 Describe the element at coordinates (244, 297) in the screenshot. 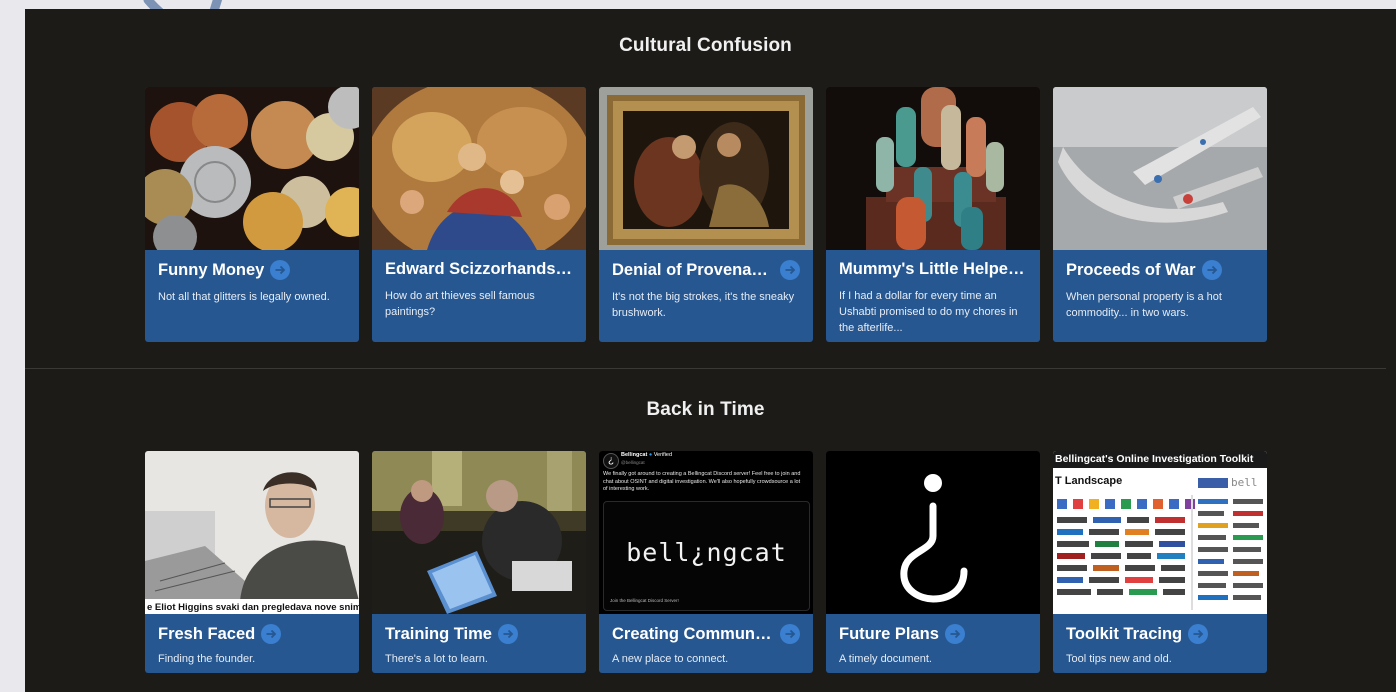

I see `card-description: Not all that glitters is legally owned.` at that location.